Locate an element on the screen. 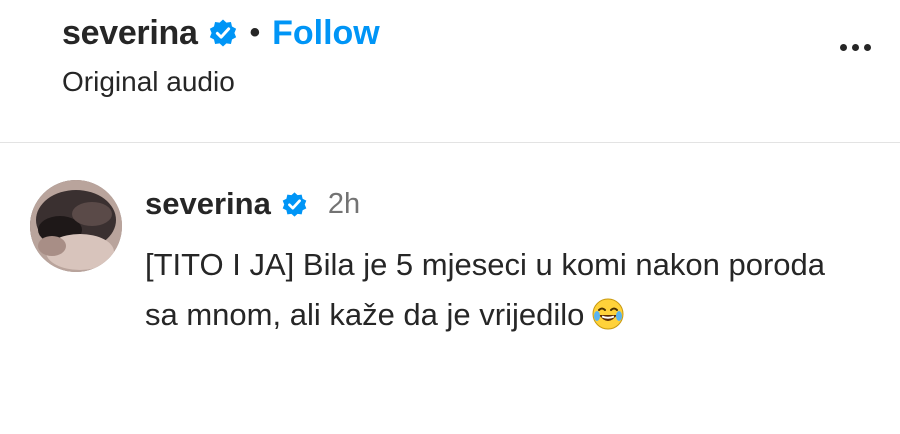 The image size is (900, 434). header-username: severina is located at coordinates (130, 33).